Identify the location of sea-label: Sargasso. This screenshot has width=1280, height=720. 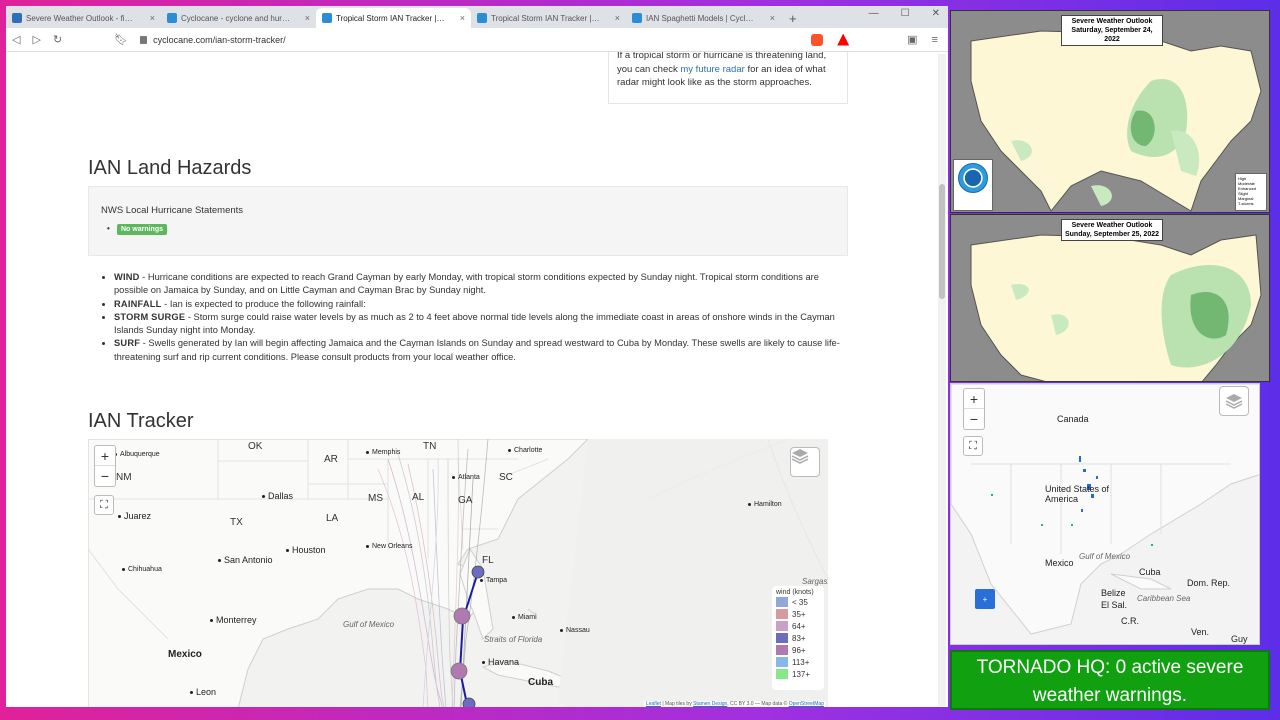
(815, 581).